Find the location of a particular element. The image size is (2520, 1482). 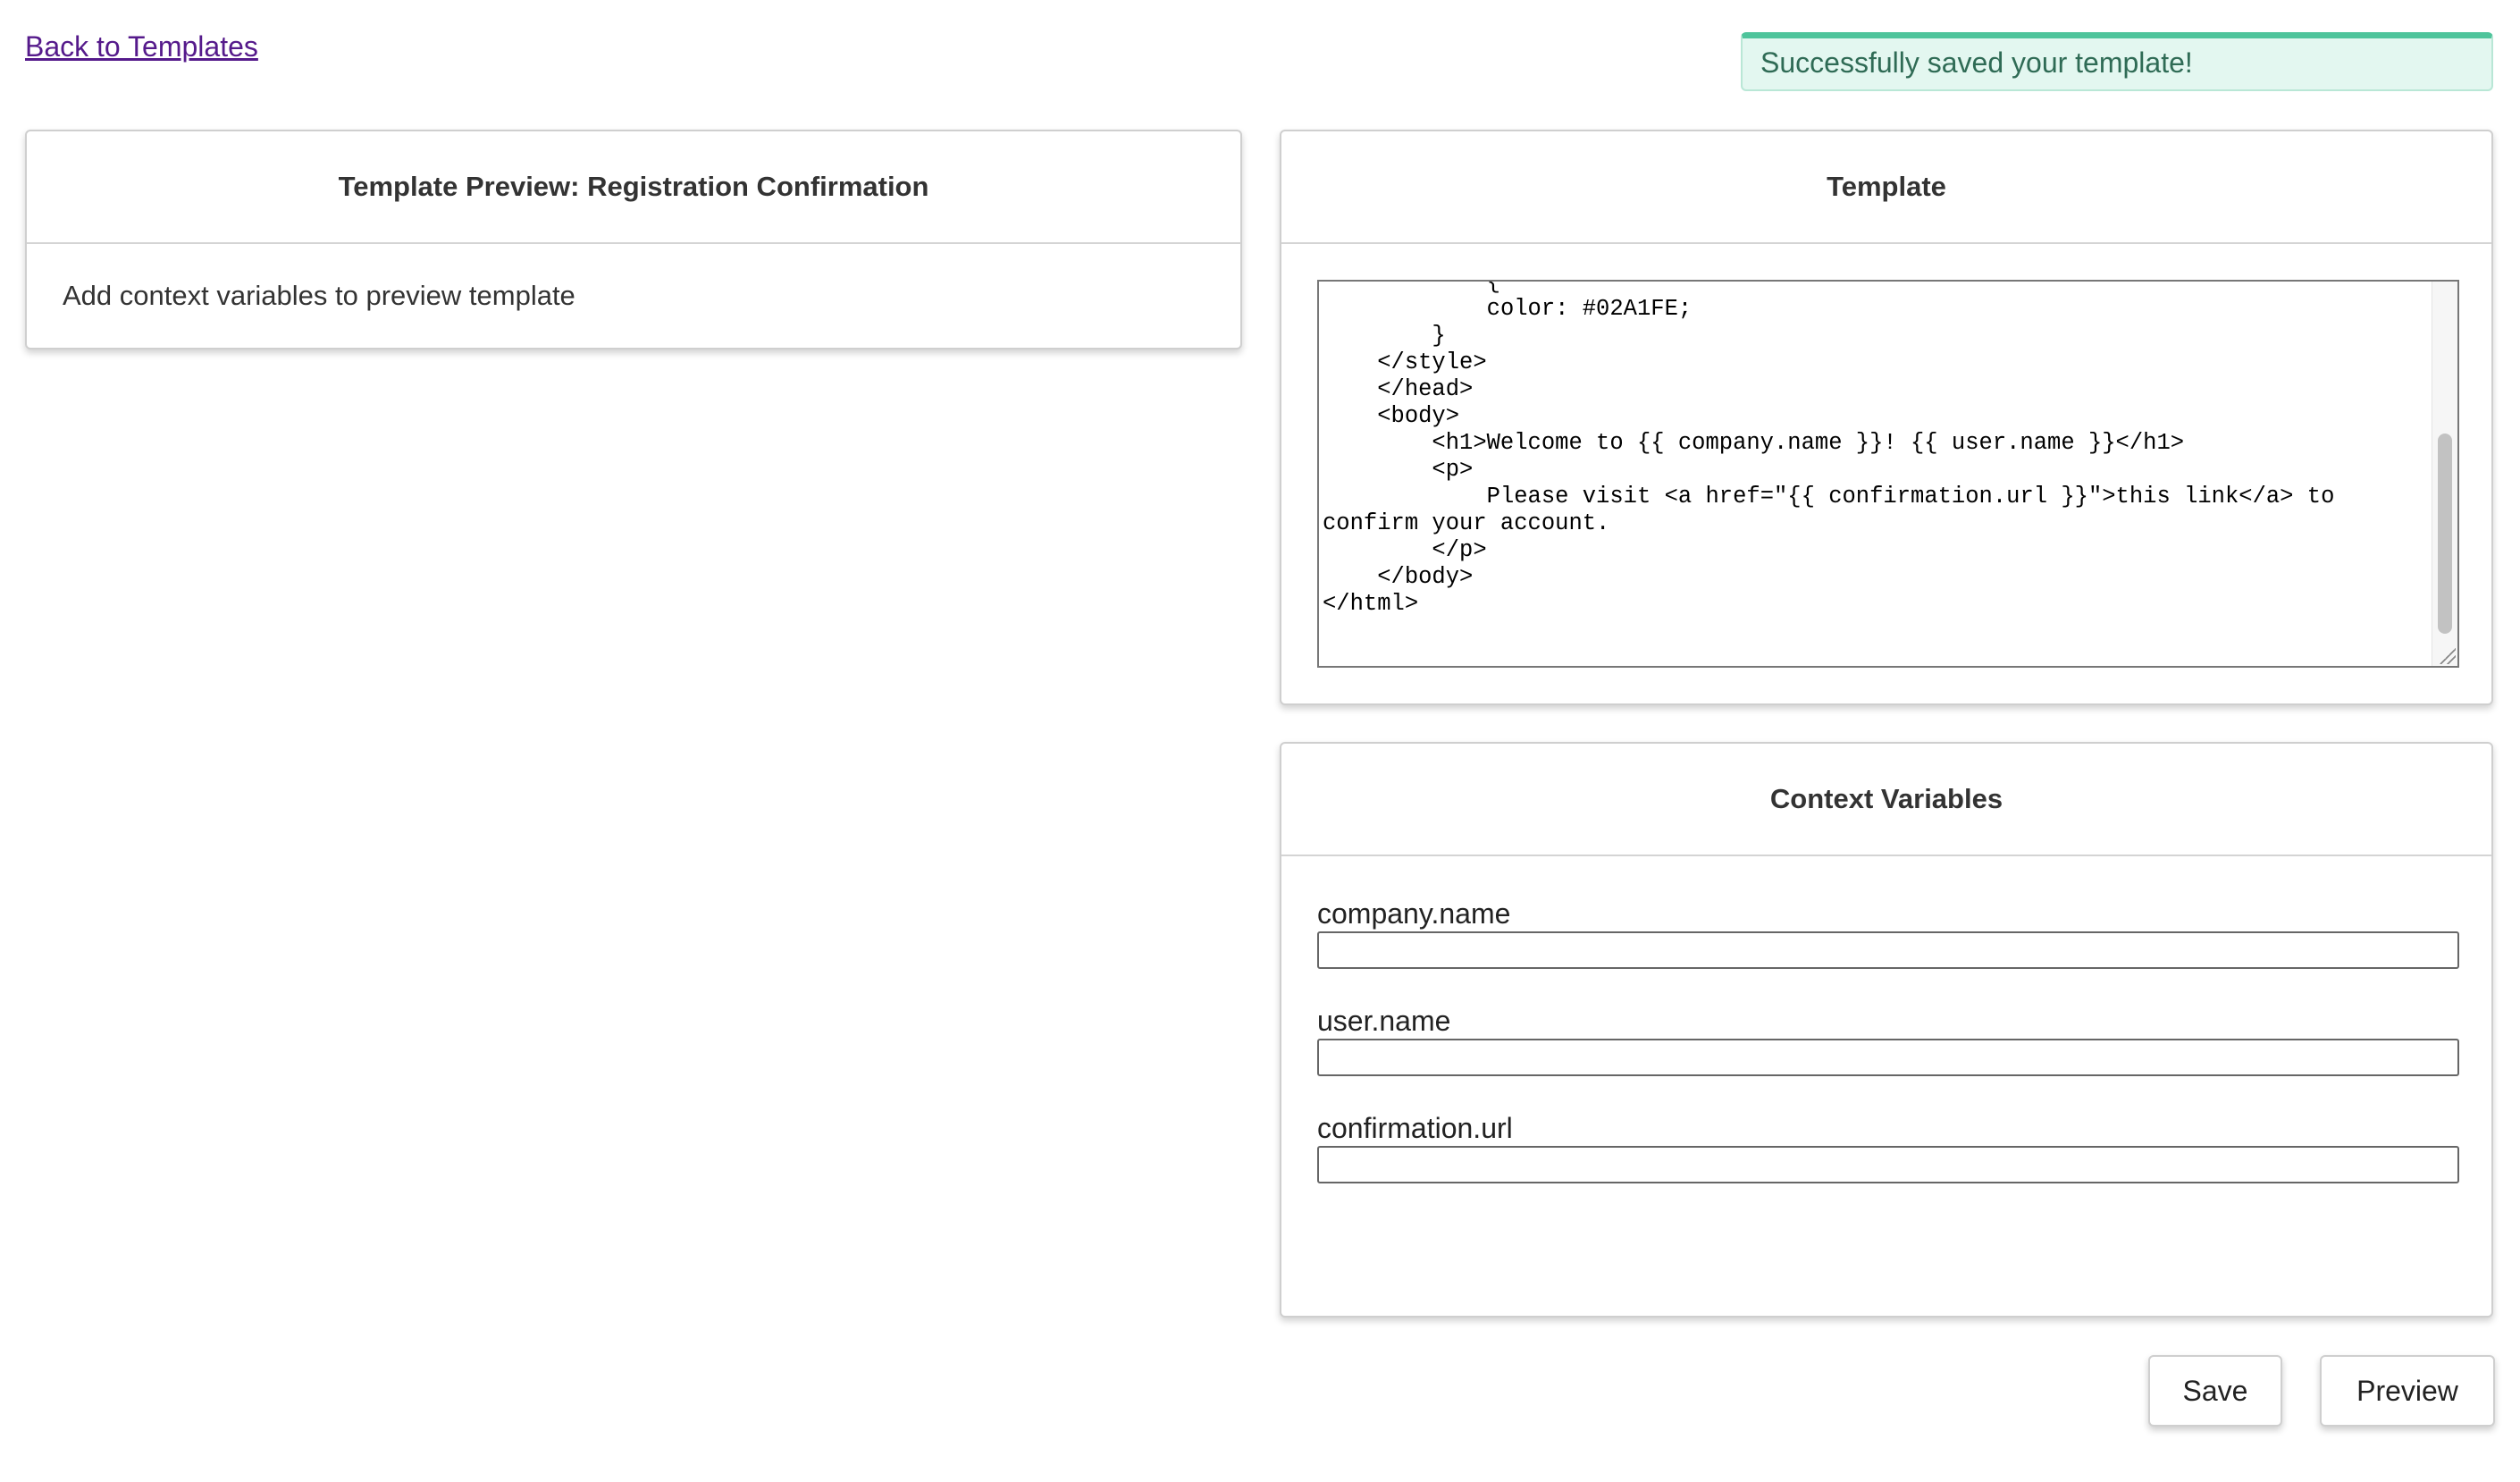

editor-scrollbar is located at coordinates (2444, 474).